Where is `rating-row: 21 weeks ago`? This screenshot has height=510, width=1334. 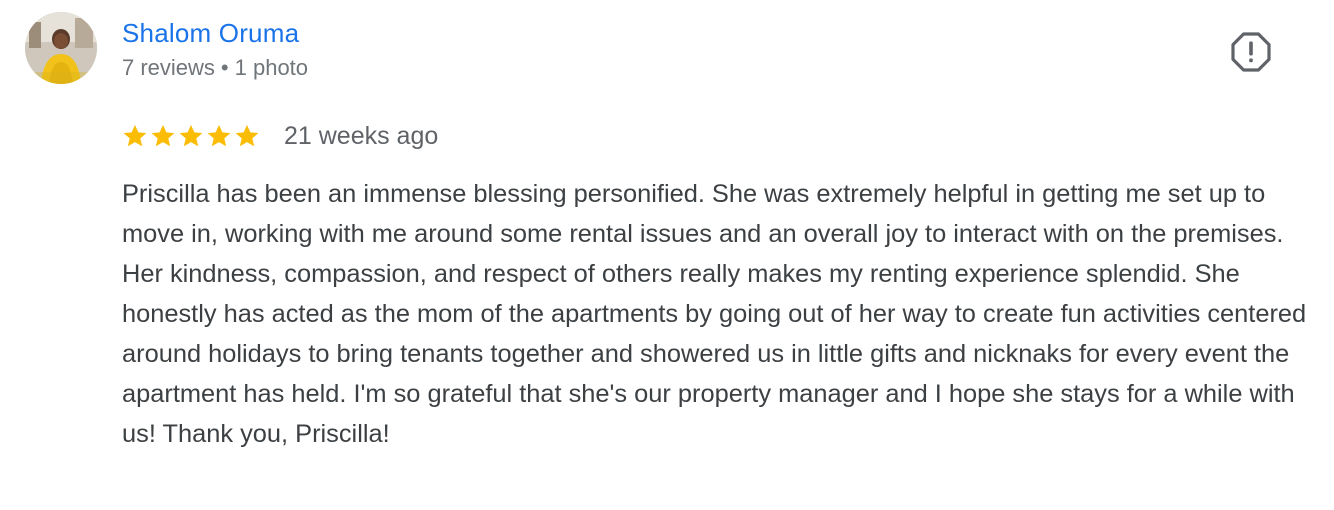 rating-row: 21 weeks ago is located at coordinates (280, 136).